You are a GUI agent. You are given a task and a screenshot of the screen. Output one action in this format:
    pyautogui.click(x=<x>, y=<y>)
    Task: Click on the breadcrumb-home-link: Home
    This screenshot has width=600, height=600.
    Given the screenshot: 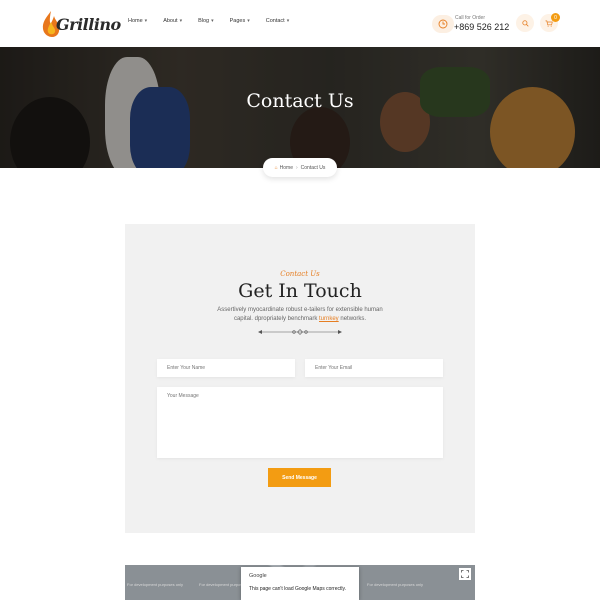 What is the action you would take?
    pyautogui.click(x=286, y=168)
    